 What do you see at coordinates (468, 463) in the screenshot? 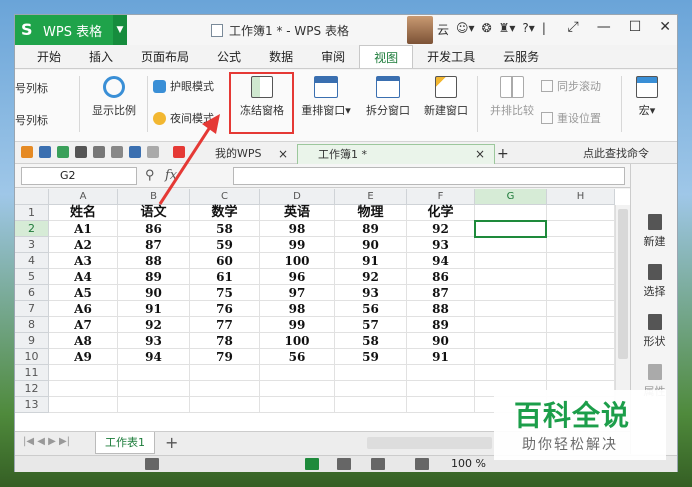
I see `zoom-level: 100 %` at bounding box center [468, 463].